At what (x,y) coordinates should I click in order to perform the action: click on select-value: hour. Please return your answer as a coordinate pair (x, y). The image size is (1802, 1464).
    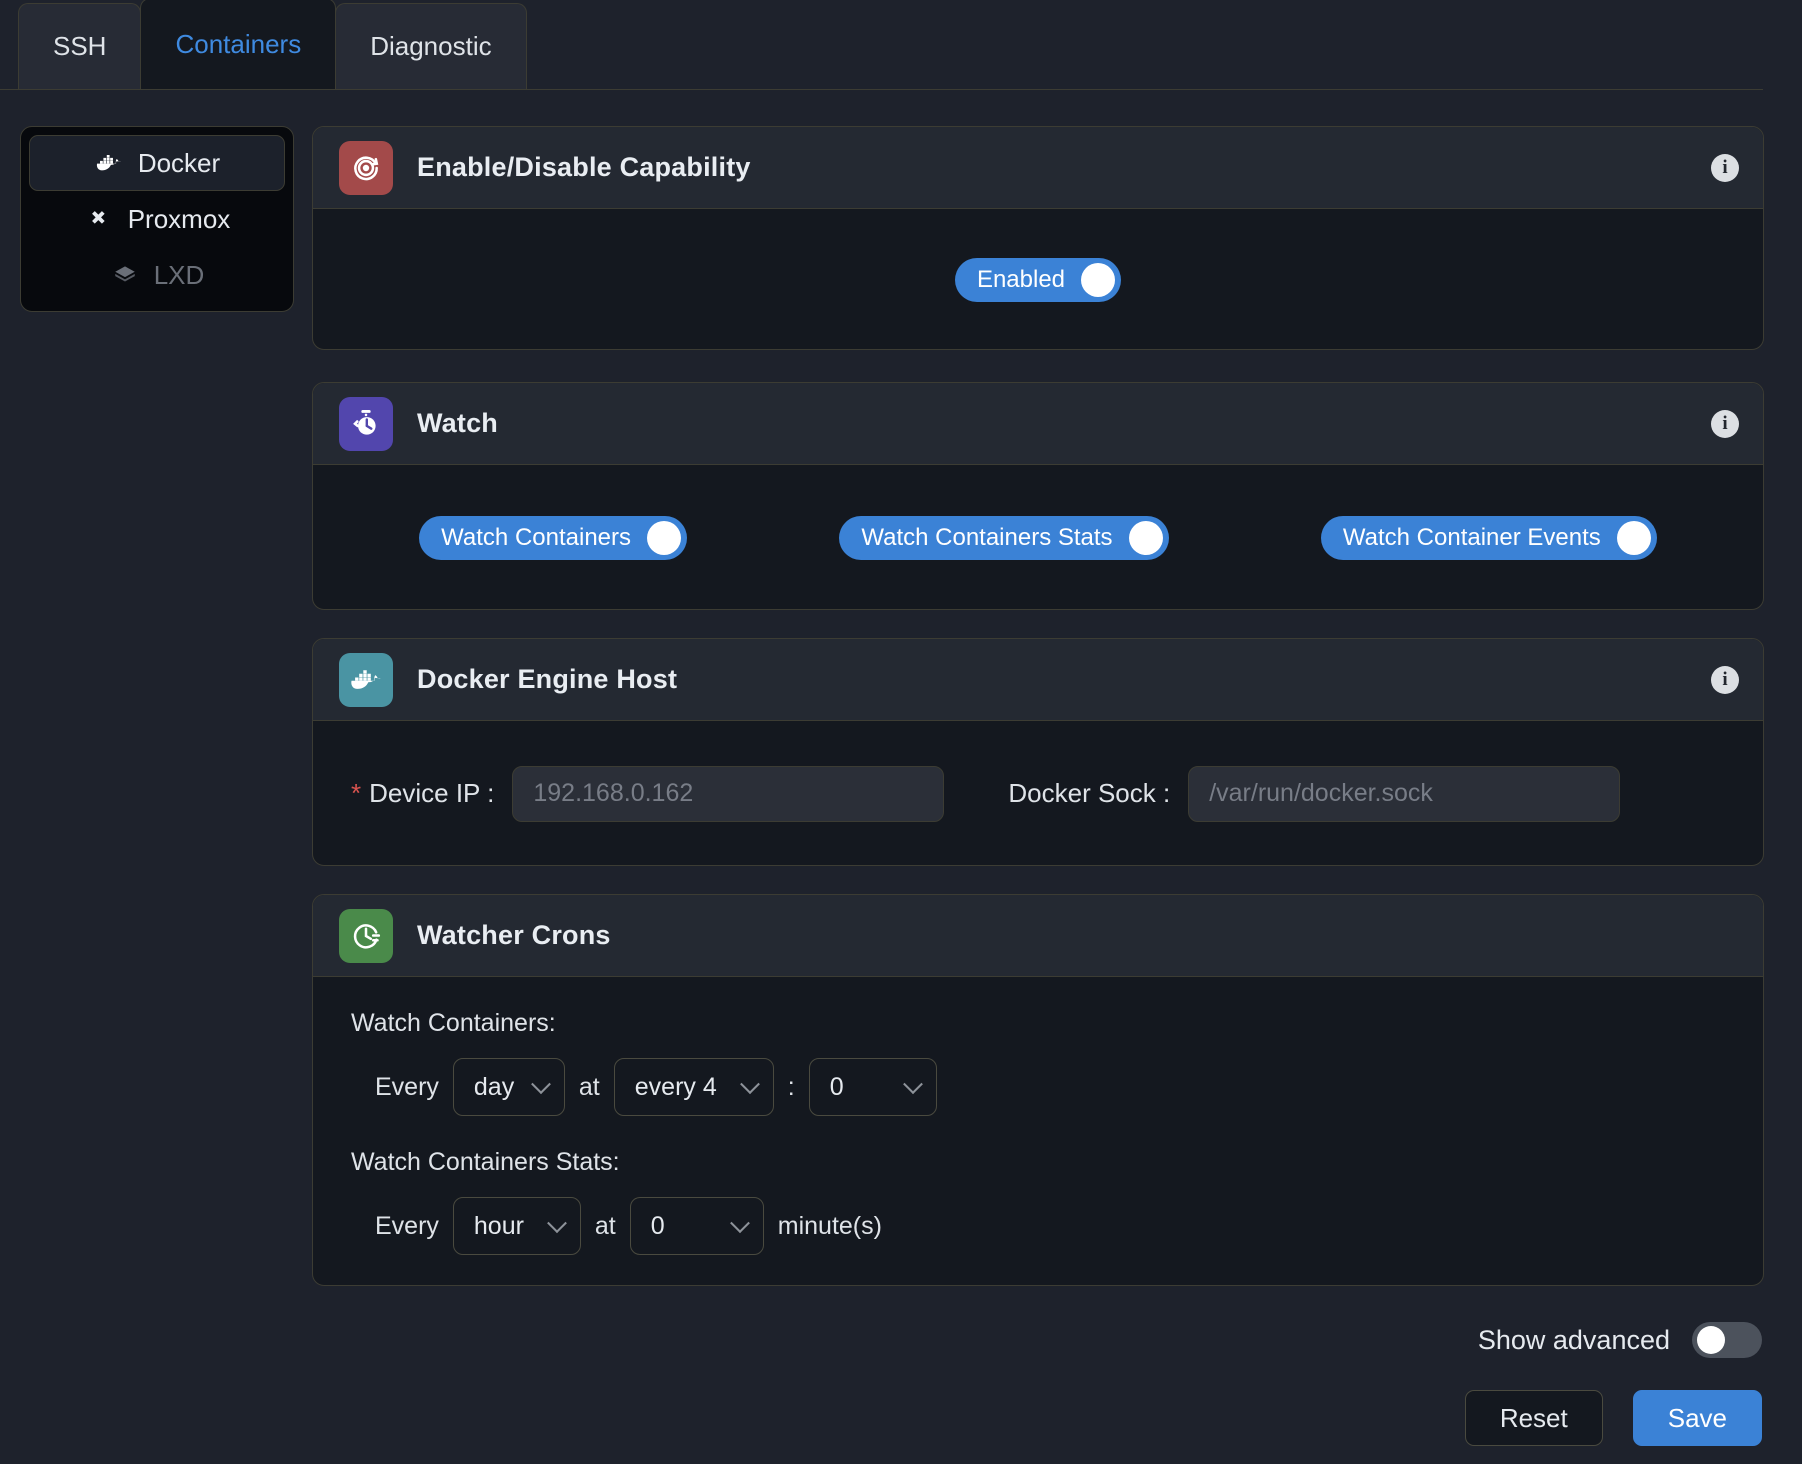
    Looking at the image, I should click on (498, 1225).